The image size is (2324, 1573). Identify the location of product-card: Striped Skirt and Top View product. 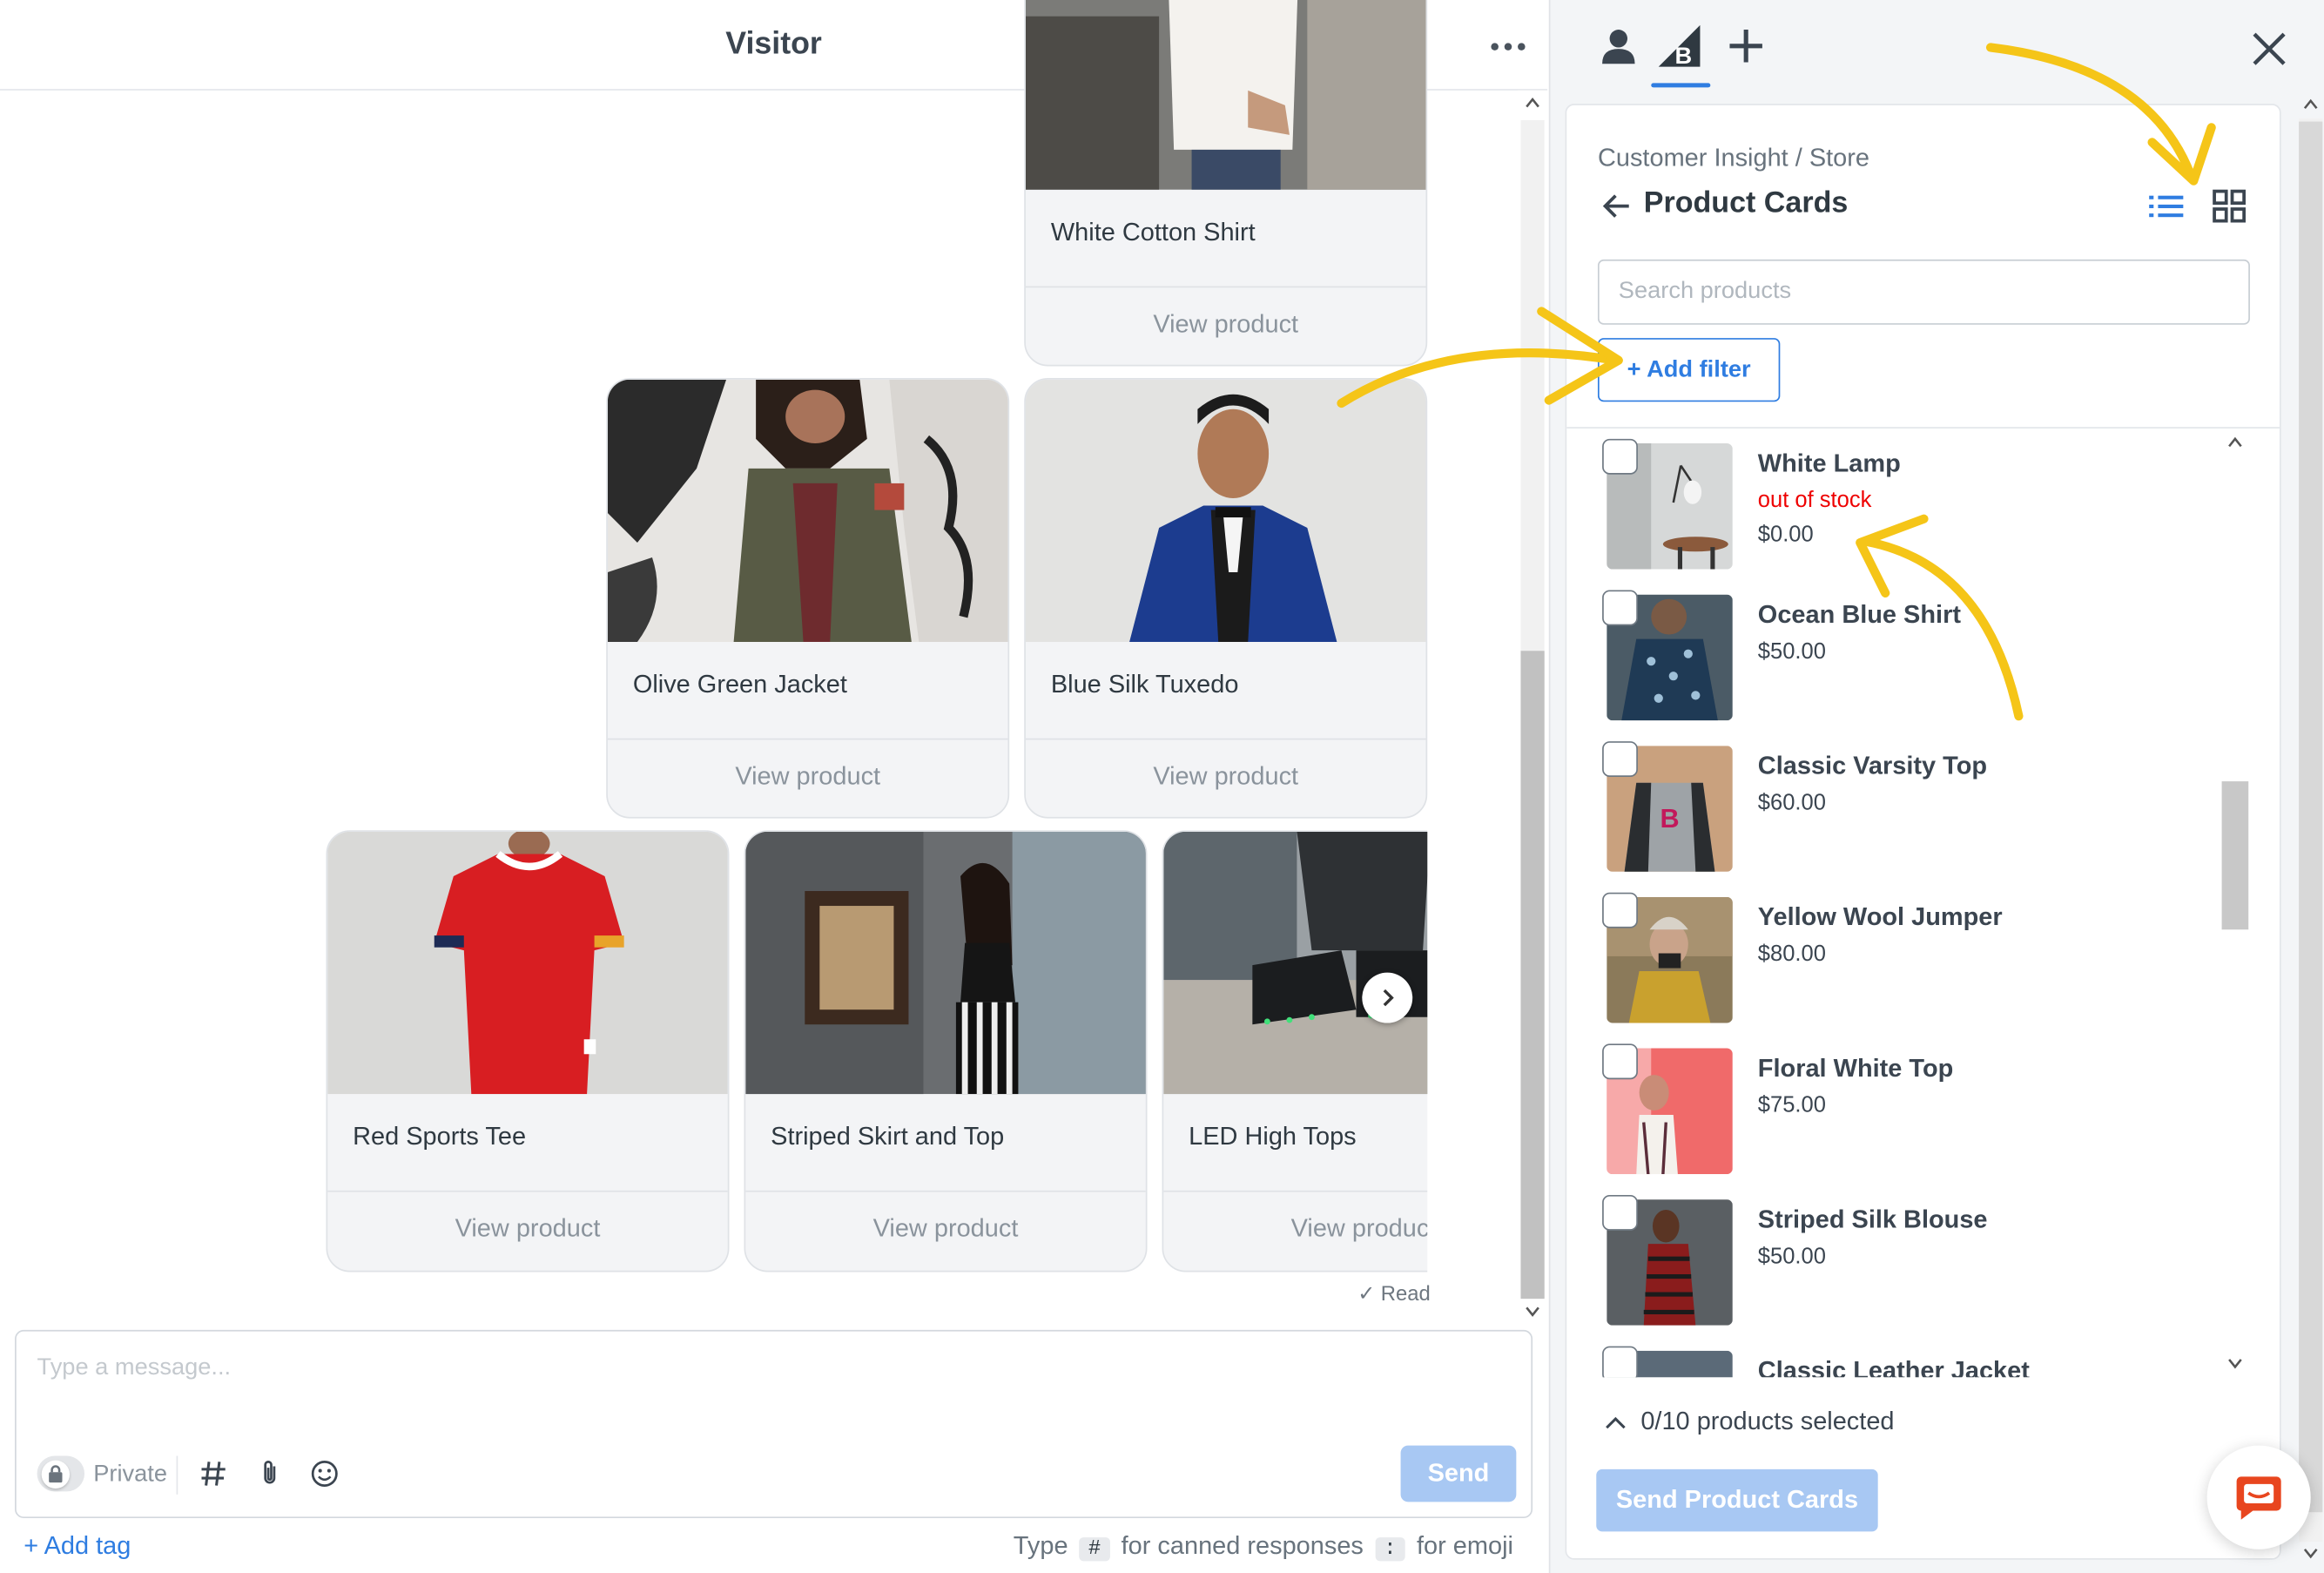
(946, 1051).